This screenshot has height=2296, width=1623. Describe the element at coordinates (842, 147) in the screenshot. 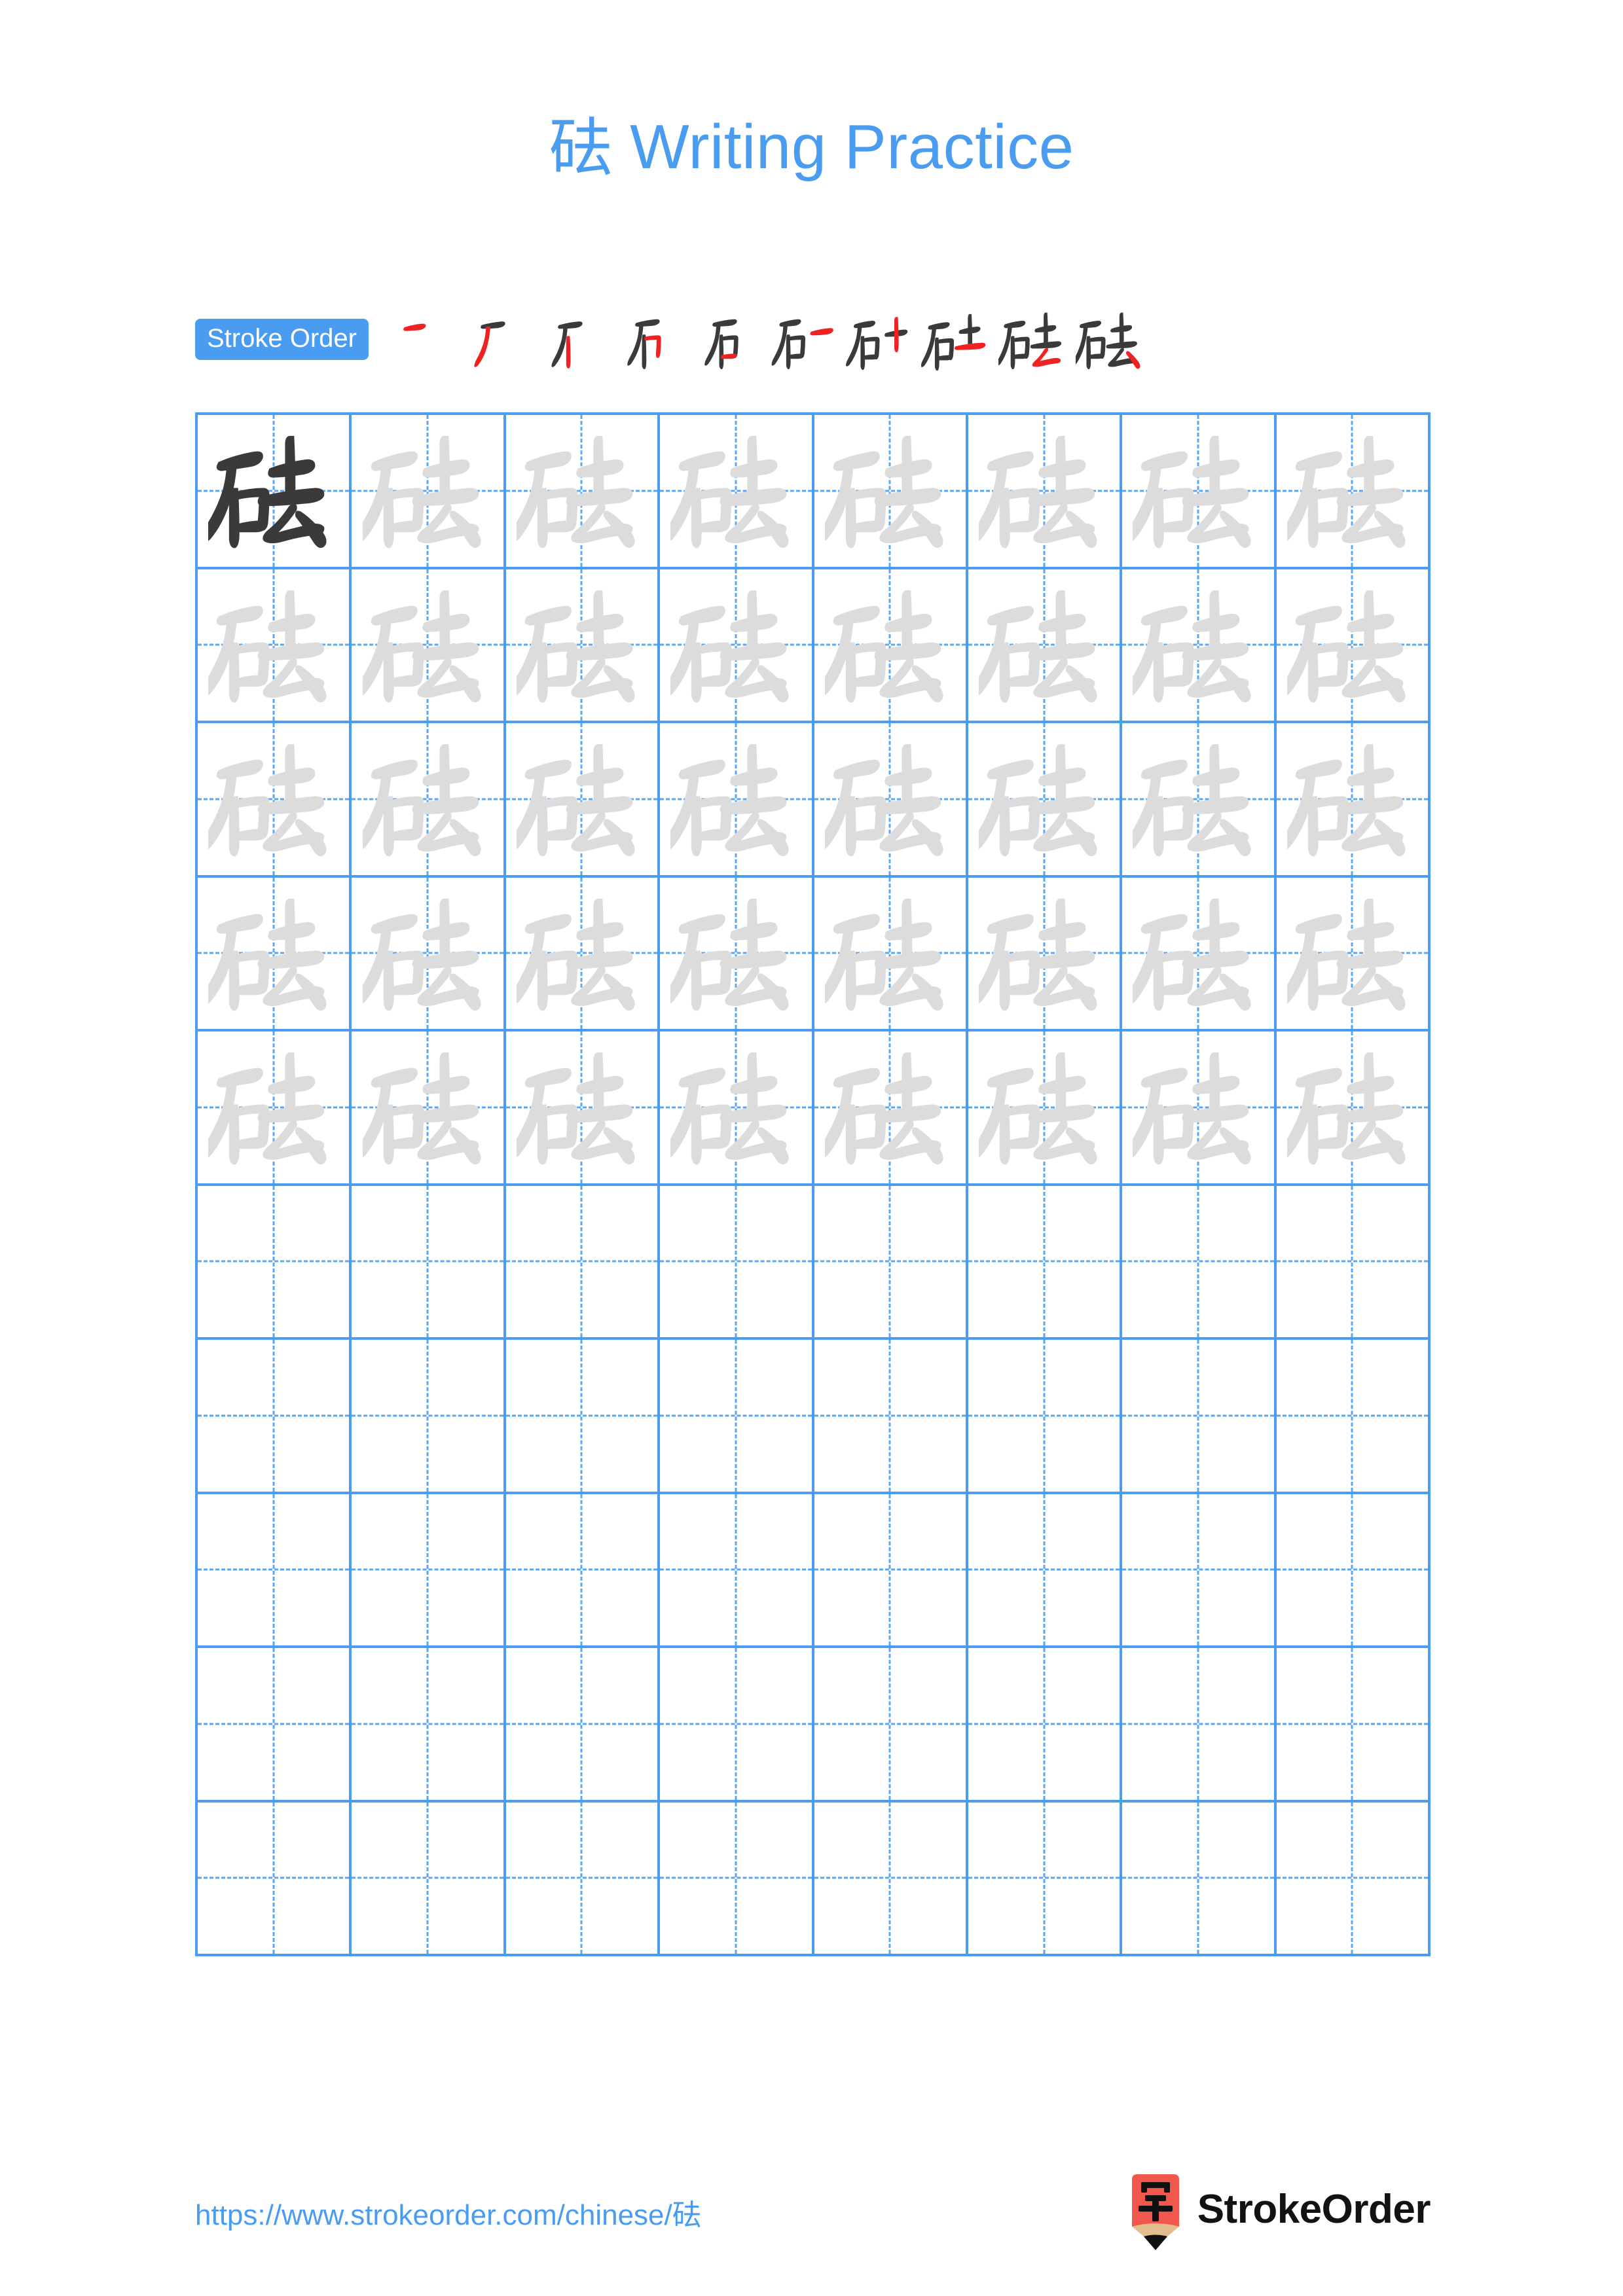

I see `page-title-suffix: Writing Practice` at that location.